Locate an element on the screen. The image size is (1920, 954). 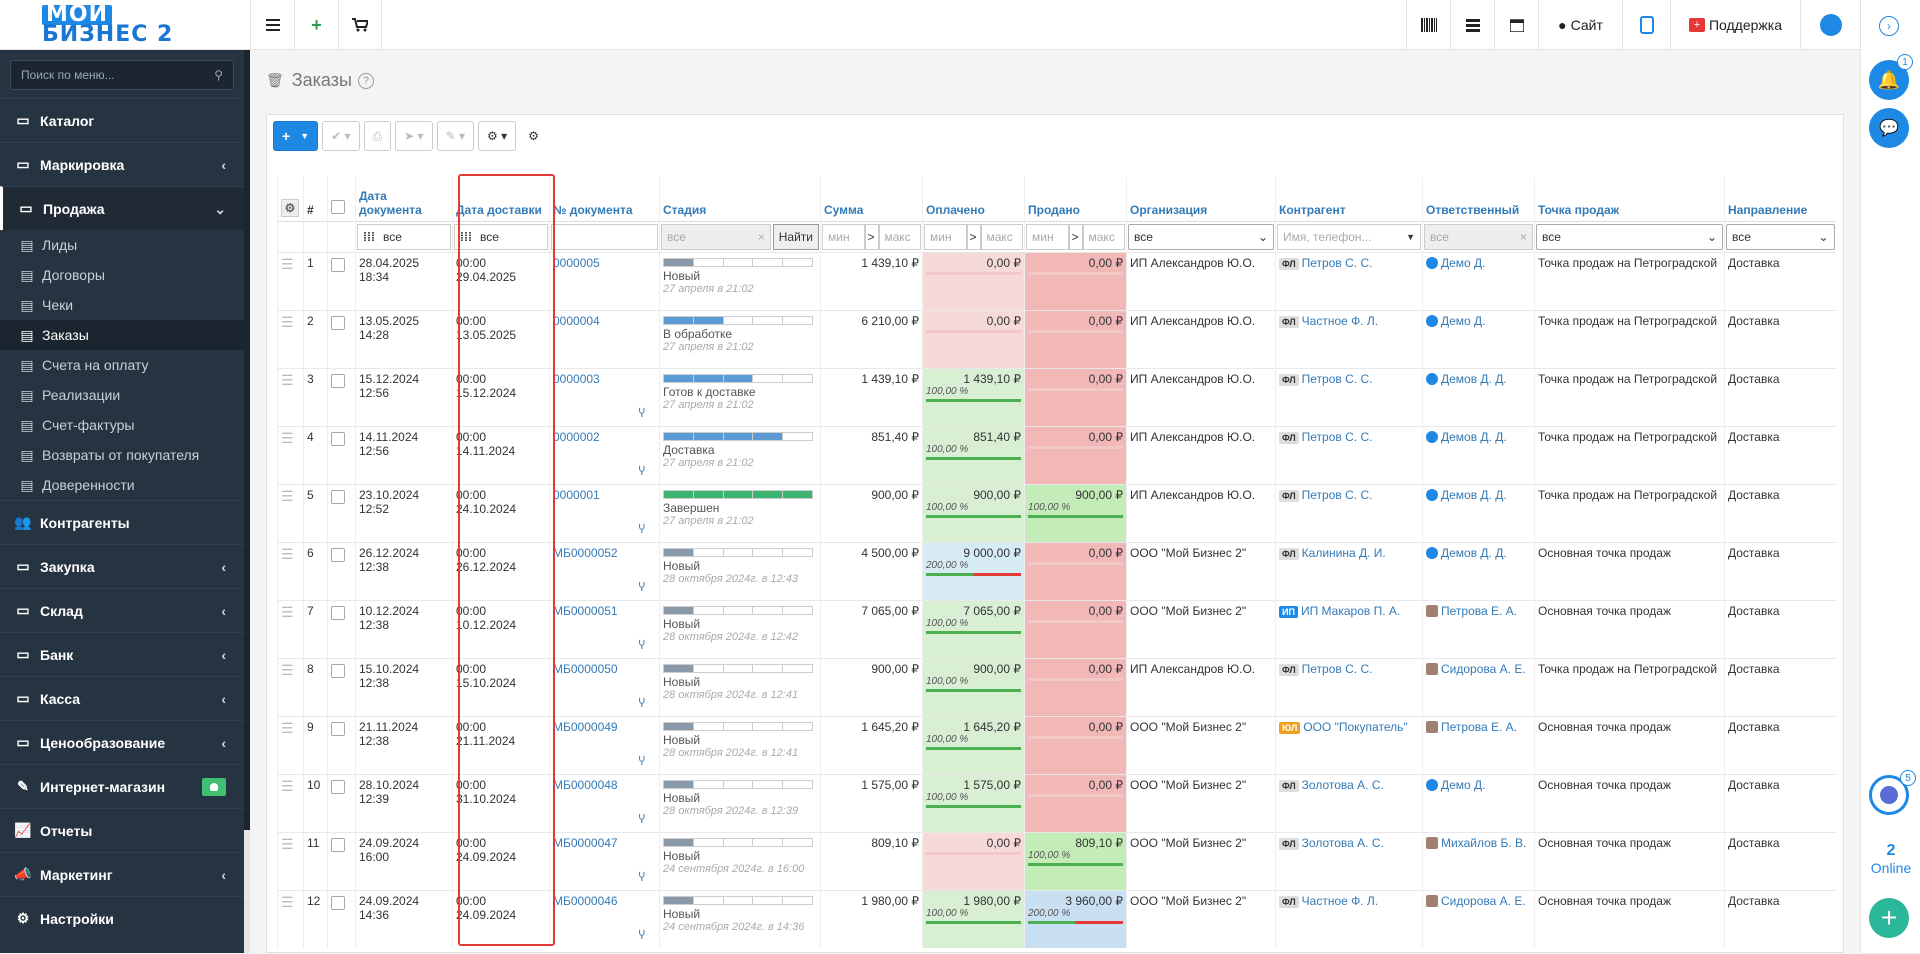
settings-dropdown-button: ⚙ ▾ is located at coordinates (497, 136).